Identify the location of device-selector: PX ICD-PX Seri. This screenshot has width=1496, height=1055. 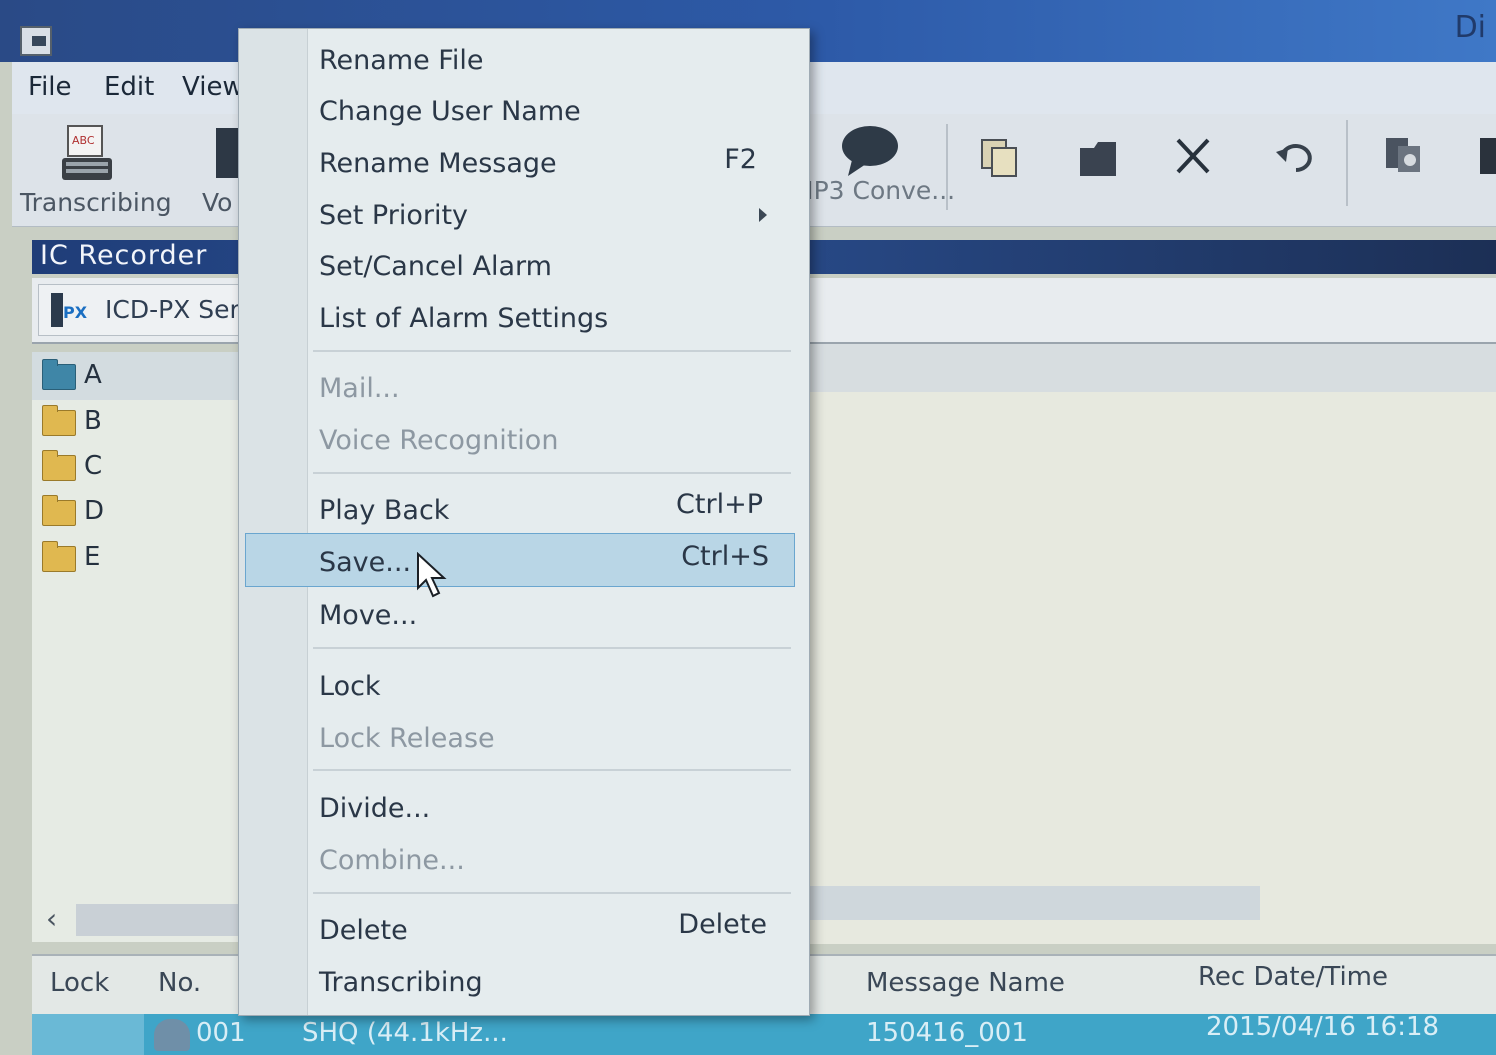
(149, 310).